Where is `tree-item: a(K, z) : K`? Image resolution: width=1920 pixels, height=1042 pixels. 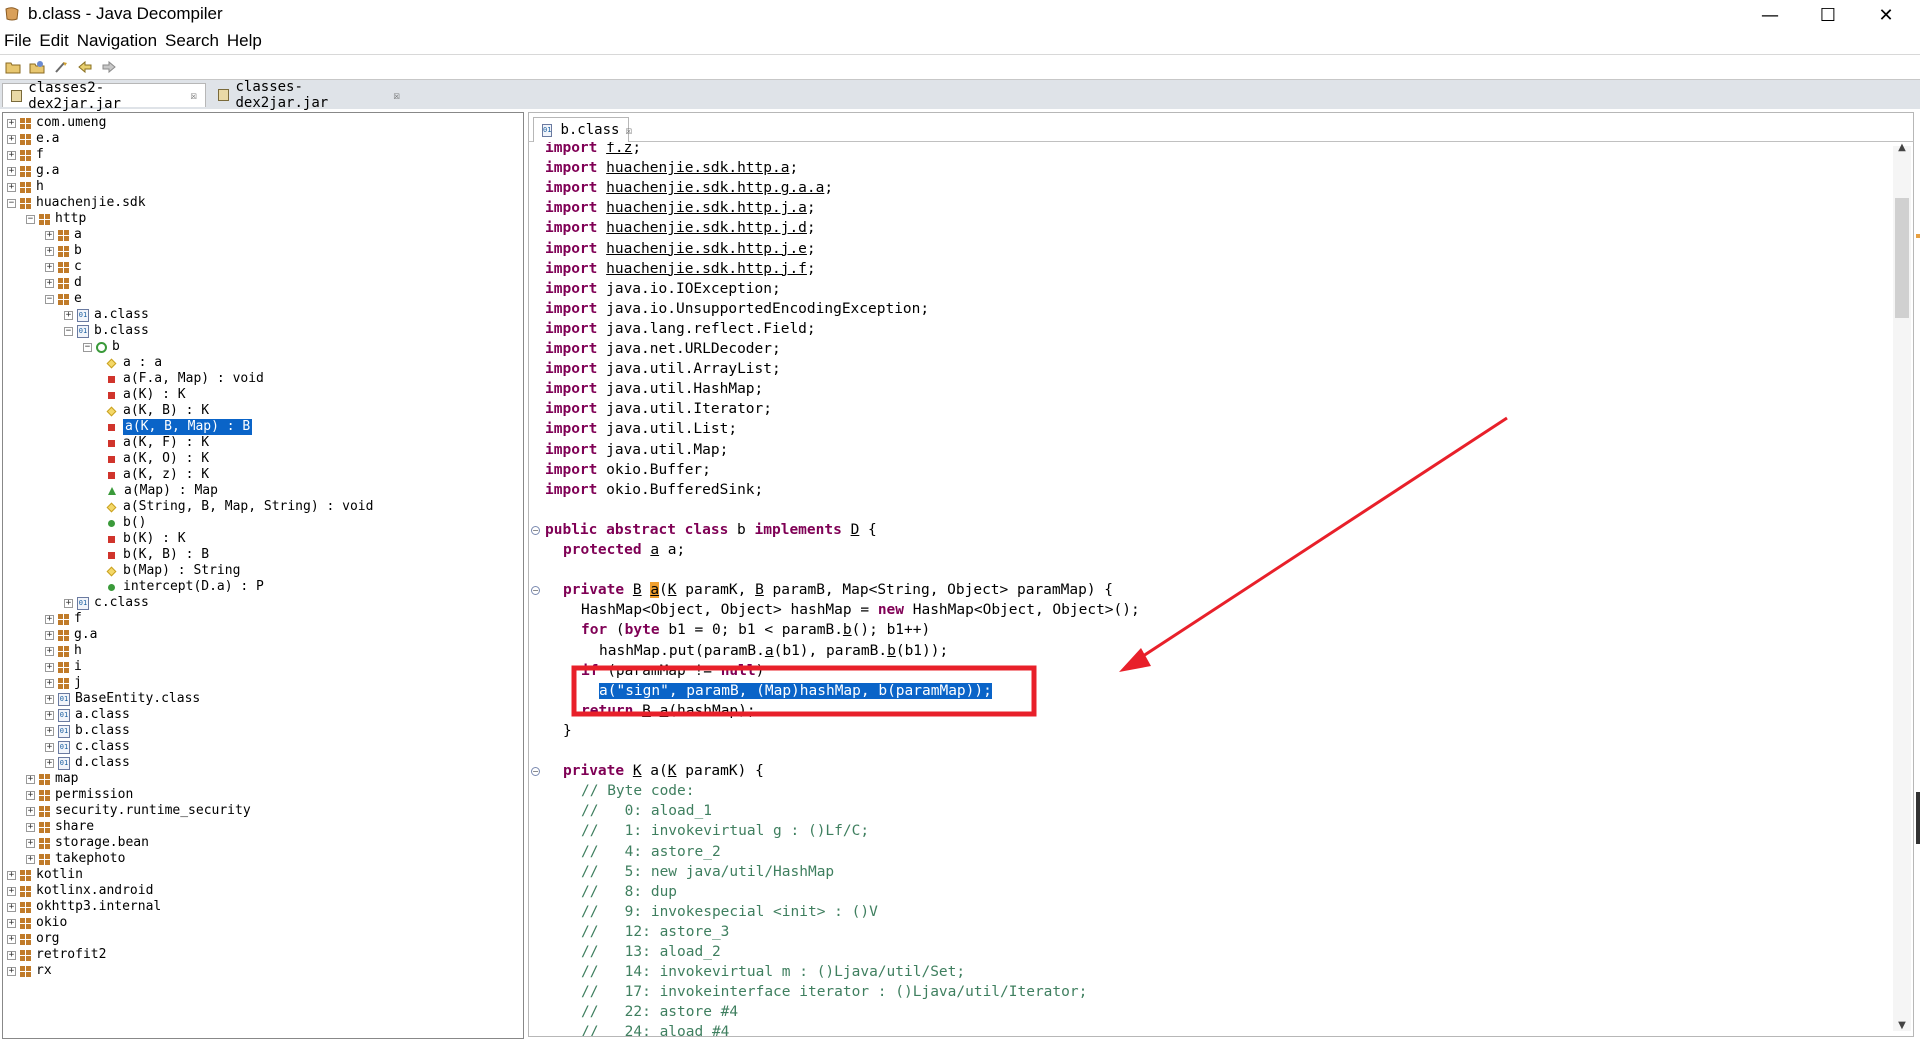 tree-item: a(K, z) : K is located at coordinates (155, 475).